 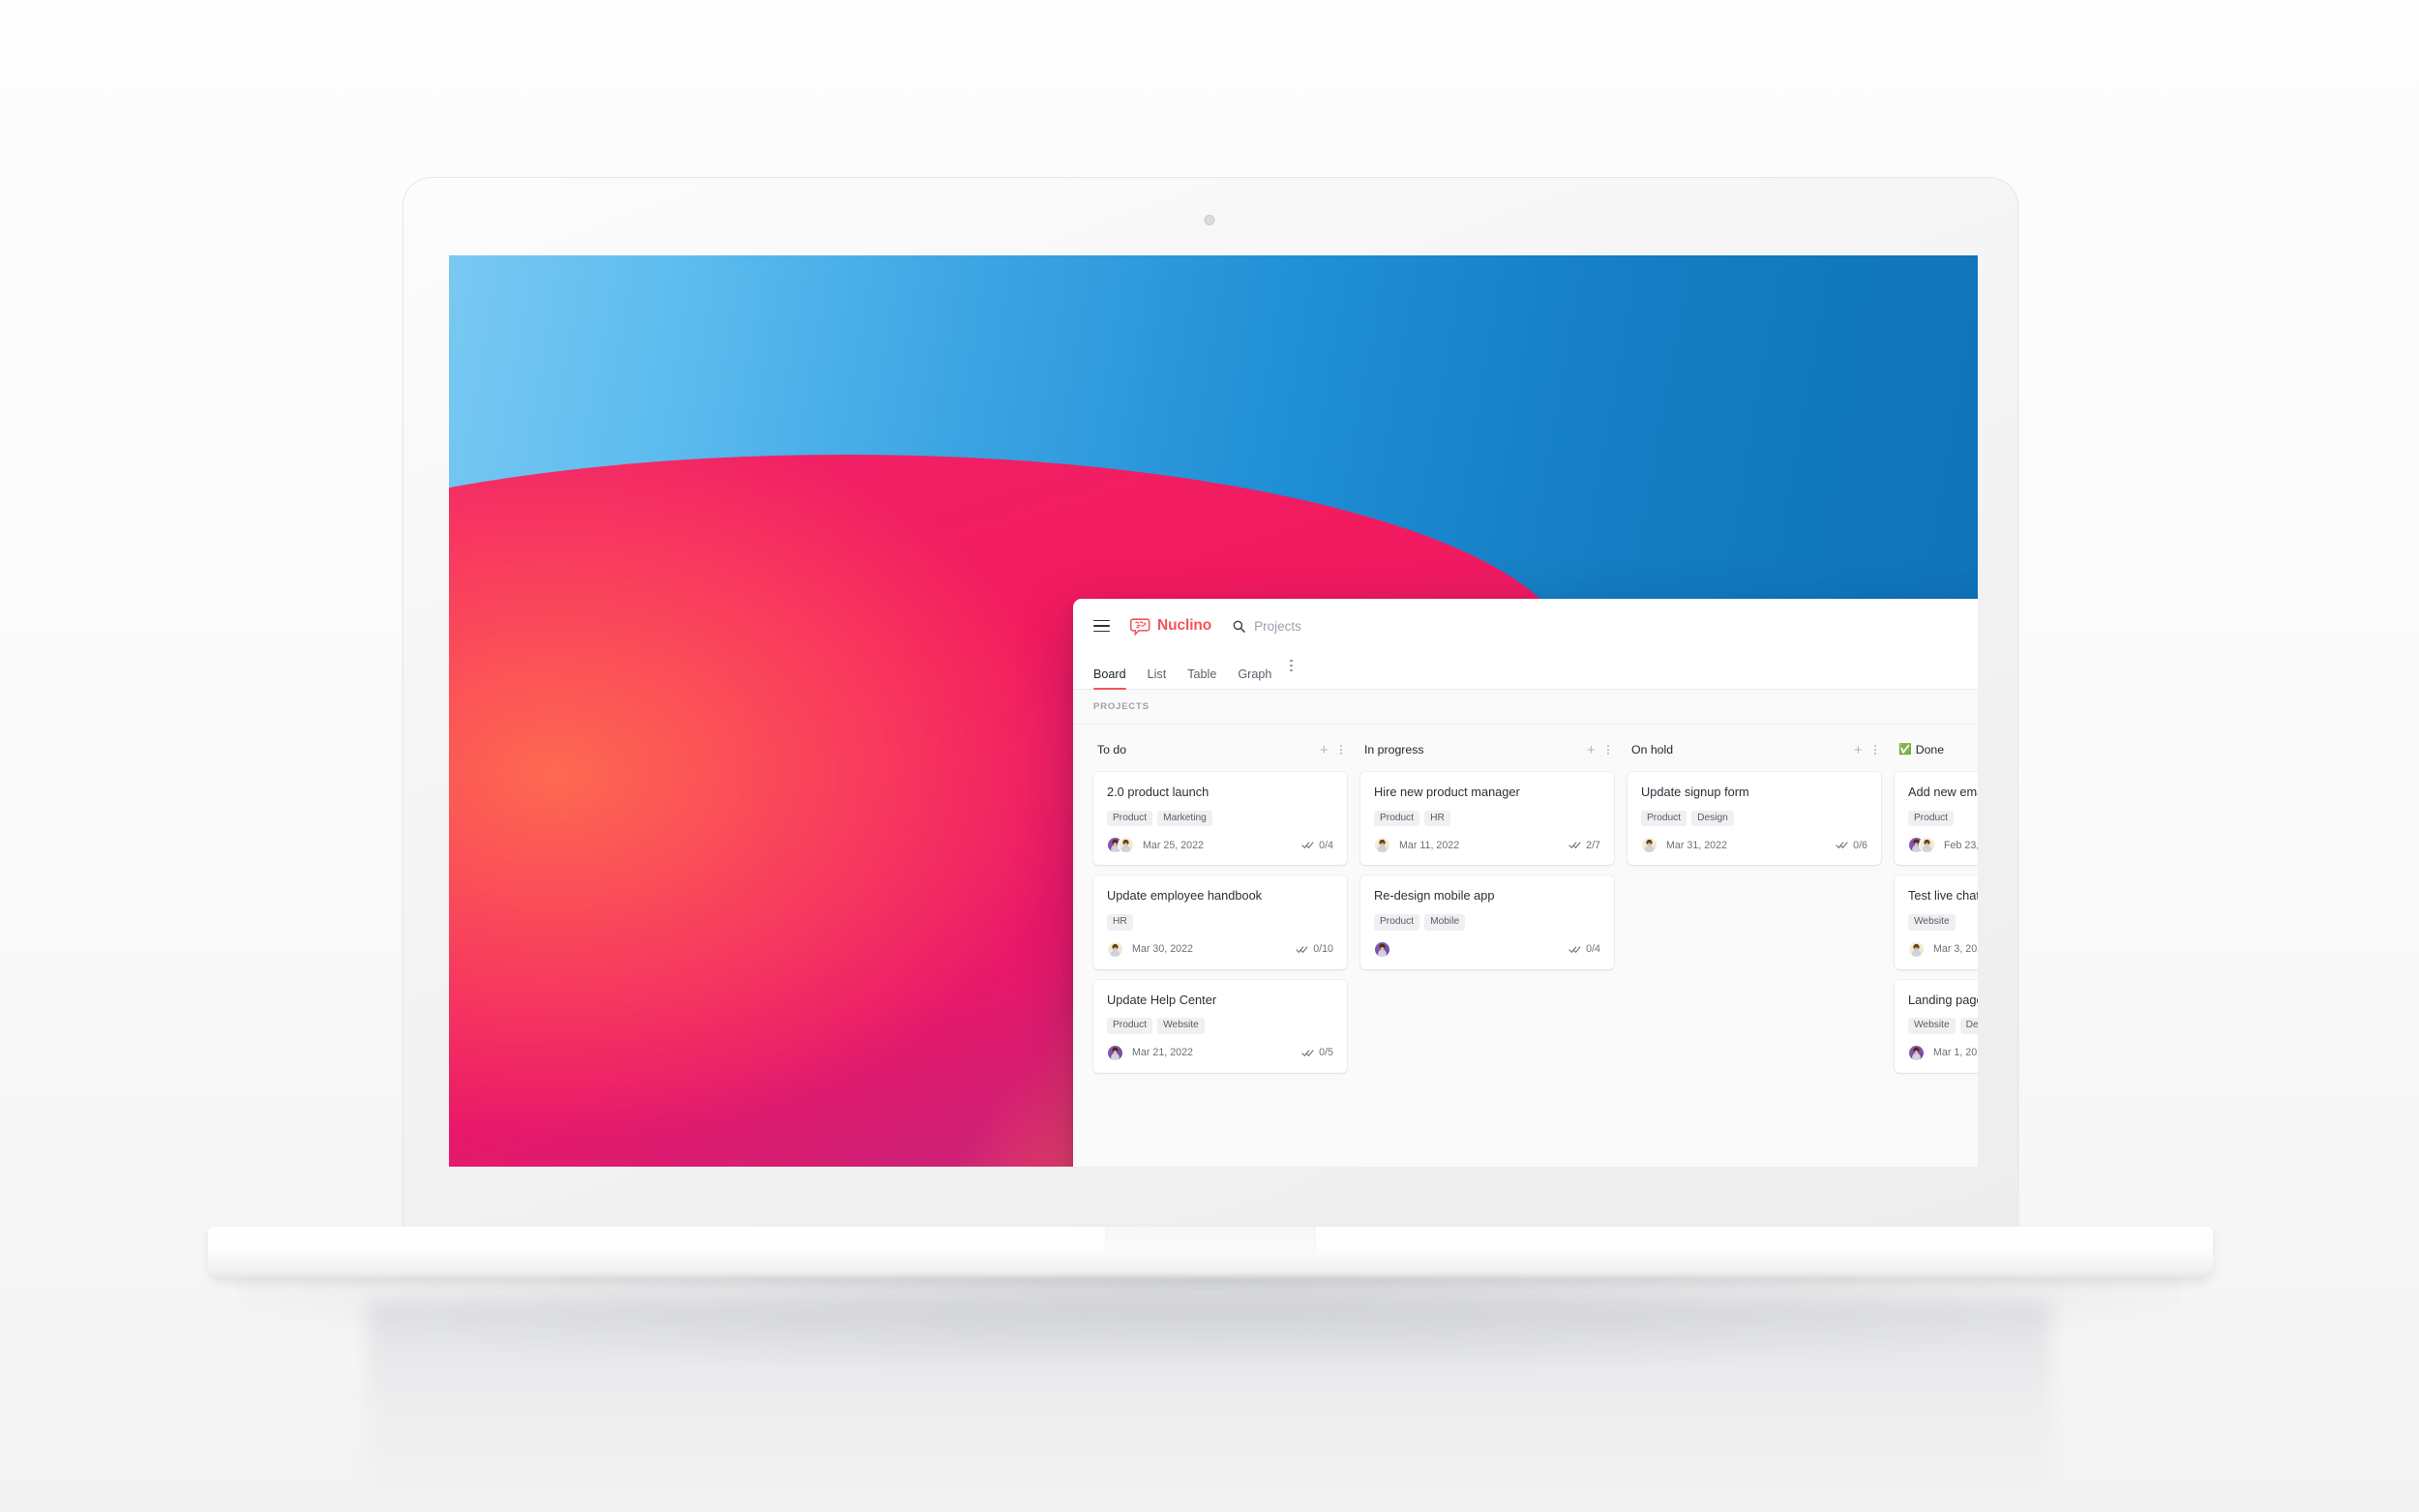 I want to click on board-area: PROJECTS + « To do +, so click(x=1525, y=929).